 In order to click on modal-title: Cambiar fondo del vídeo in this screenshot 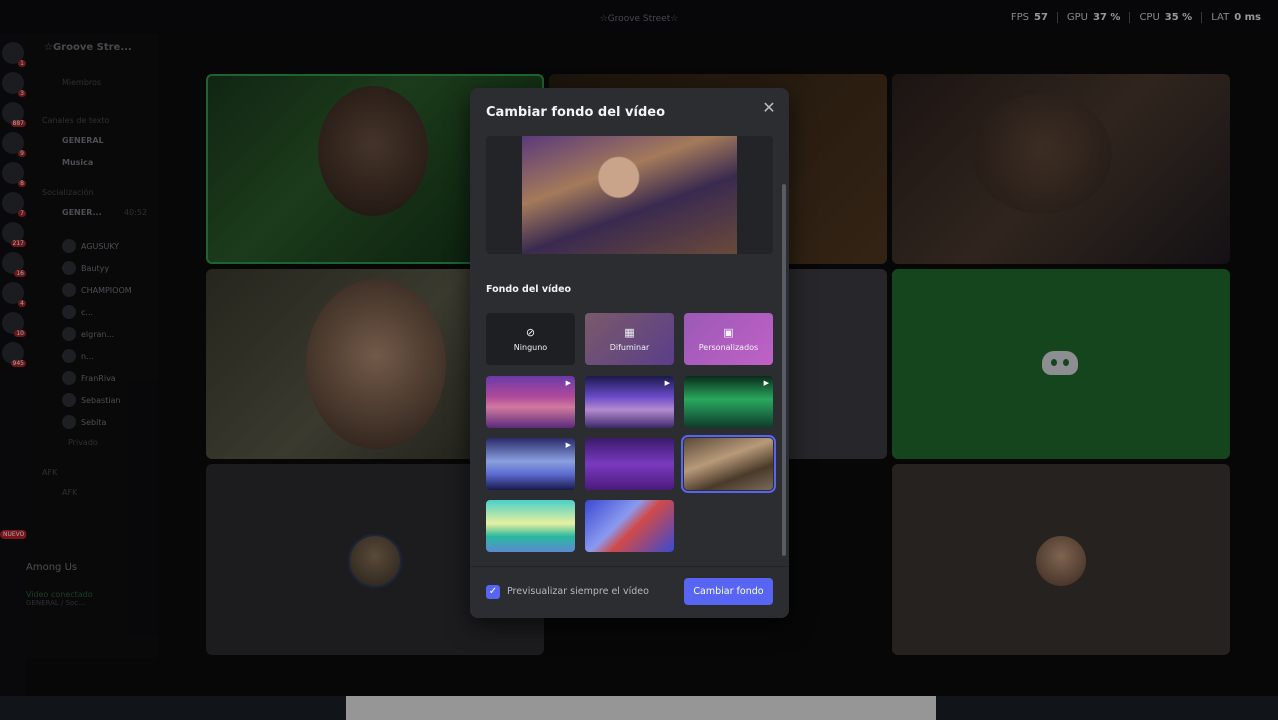, I will do `click(576, 112)`.